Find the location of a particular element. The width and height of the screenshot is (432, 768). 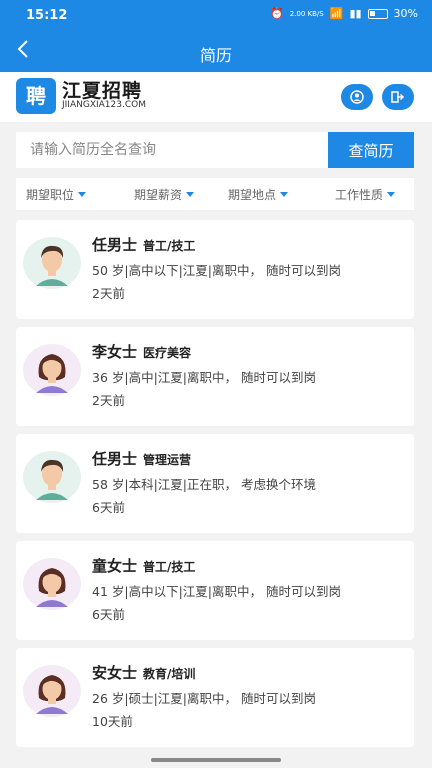

logout-button is located at coordinates (398, 97).